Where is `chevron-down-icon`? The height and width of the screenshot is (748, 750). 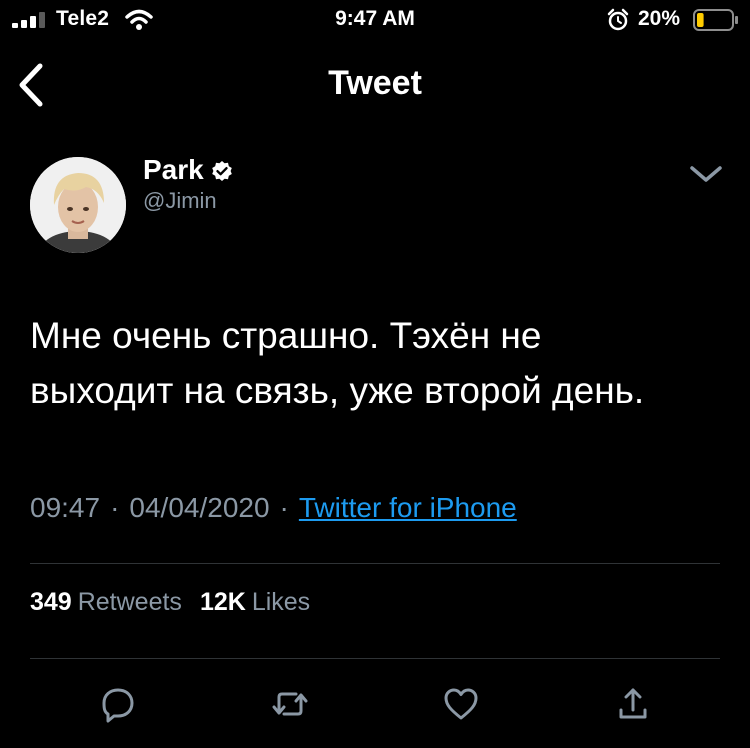 chevron-down-icon is located at coordinates (706, 174).